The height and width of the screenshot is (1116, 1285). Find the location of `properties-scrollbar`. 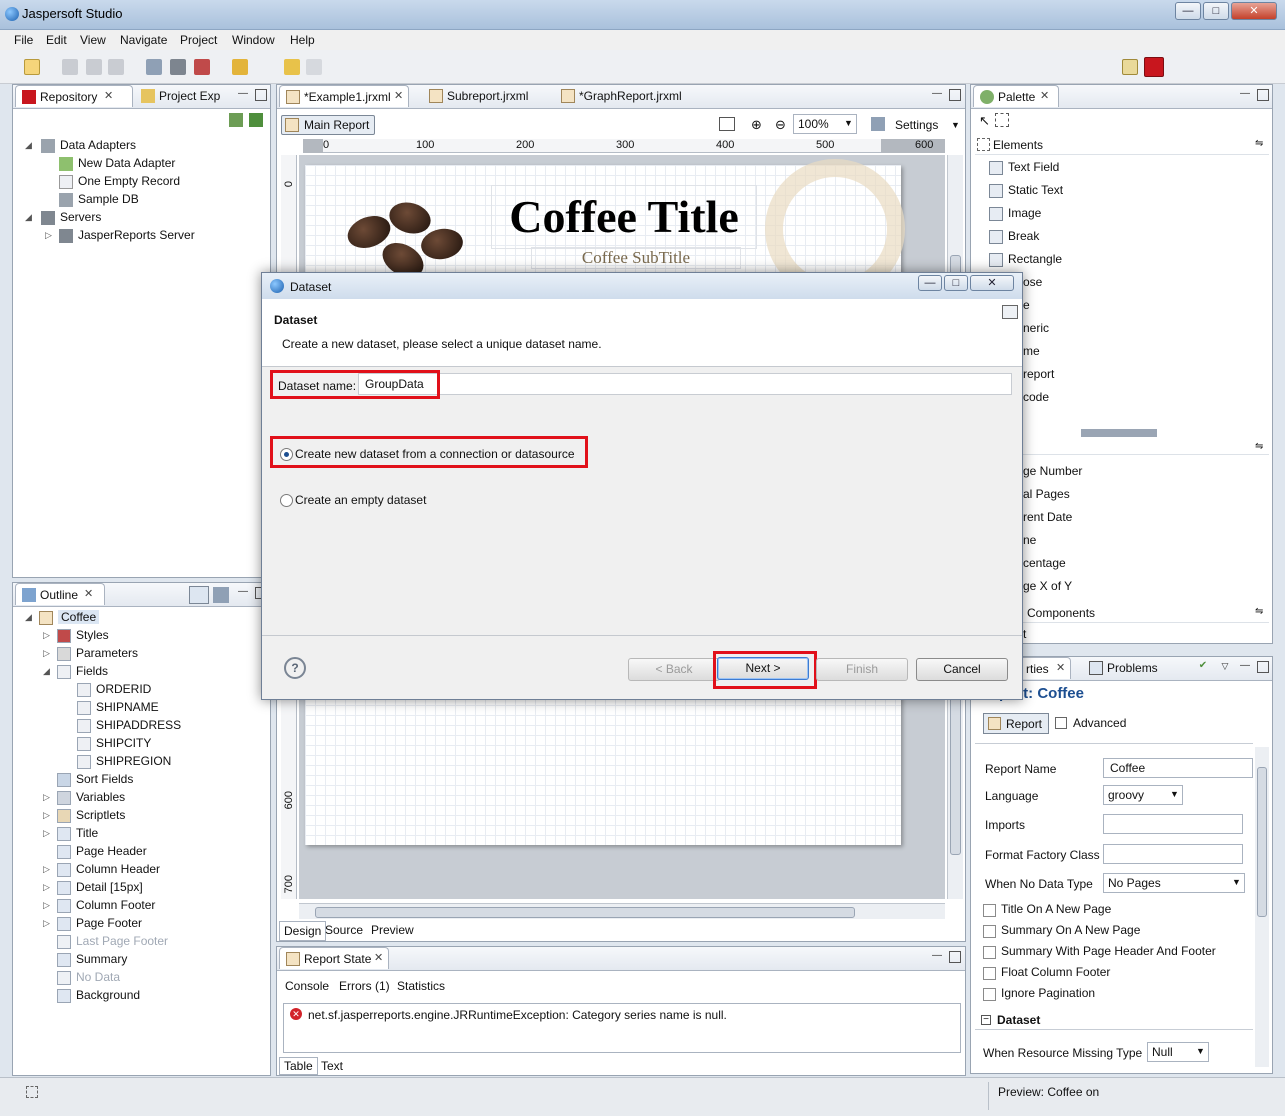

properties-scrollbar is located at coordinates (1262, 907).